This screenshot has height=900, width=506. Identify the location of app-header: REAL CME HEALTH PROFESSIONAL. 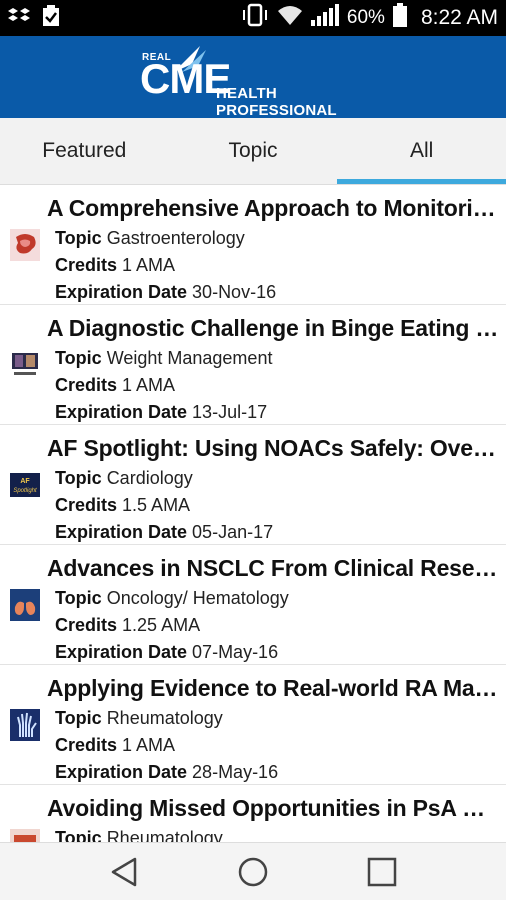
(253, 77).